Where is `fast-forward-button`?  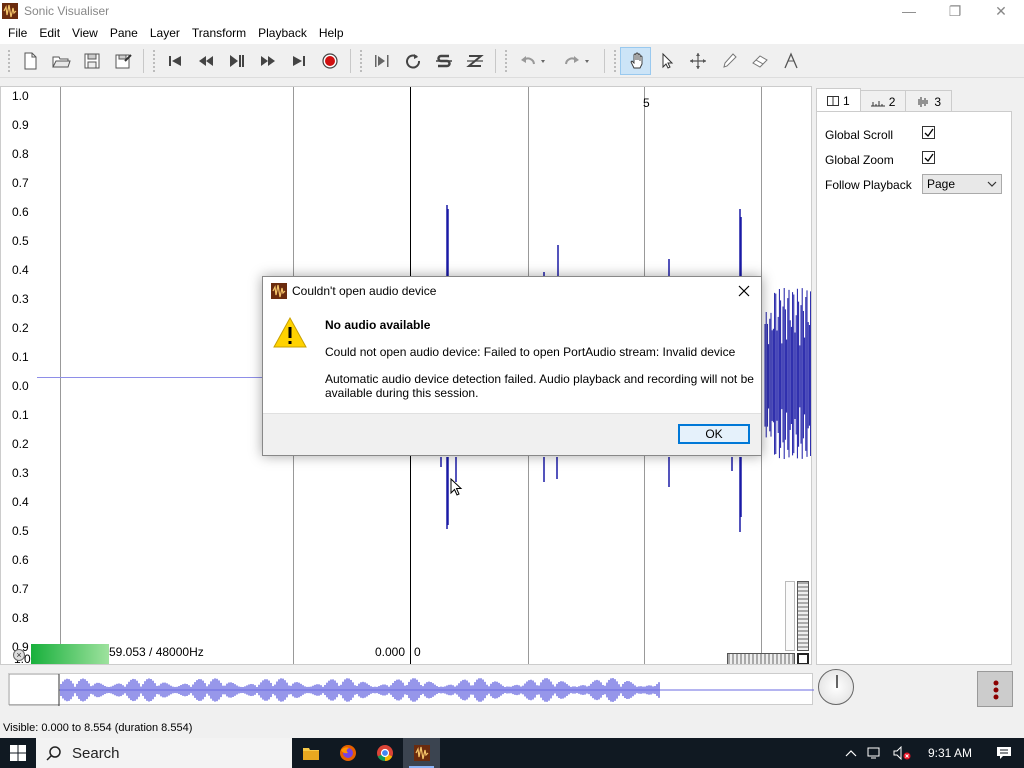
fast-forward-button is located at coordinates (267, 61).